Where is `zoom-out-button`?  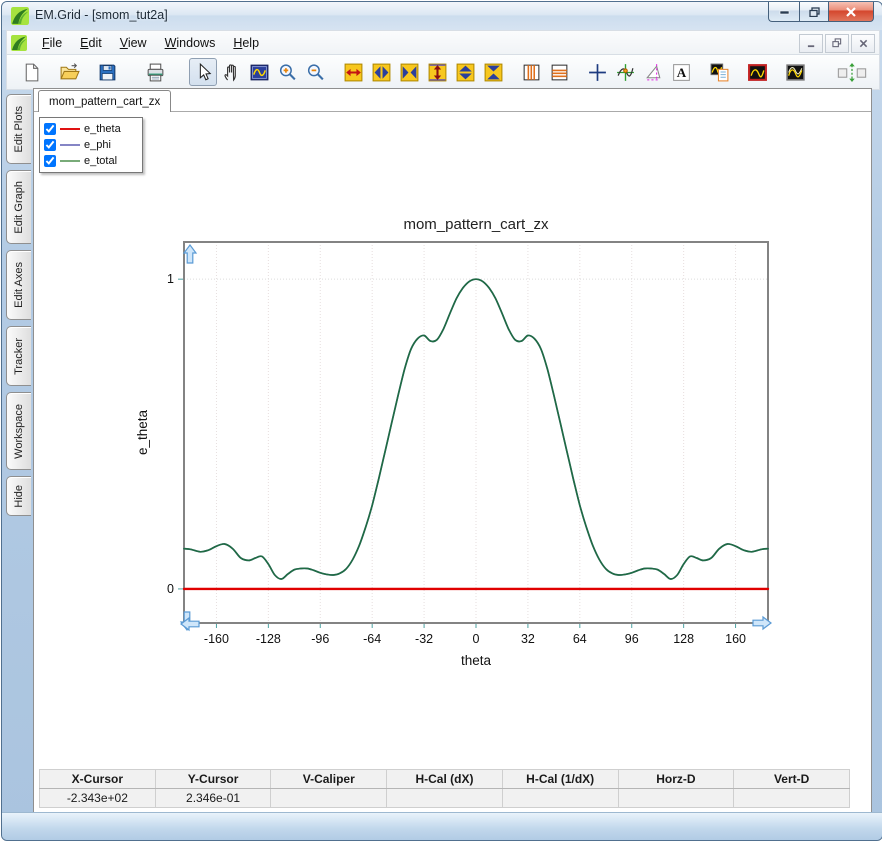 zoom-out-button is located at coordinates (315, 72).